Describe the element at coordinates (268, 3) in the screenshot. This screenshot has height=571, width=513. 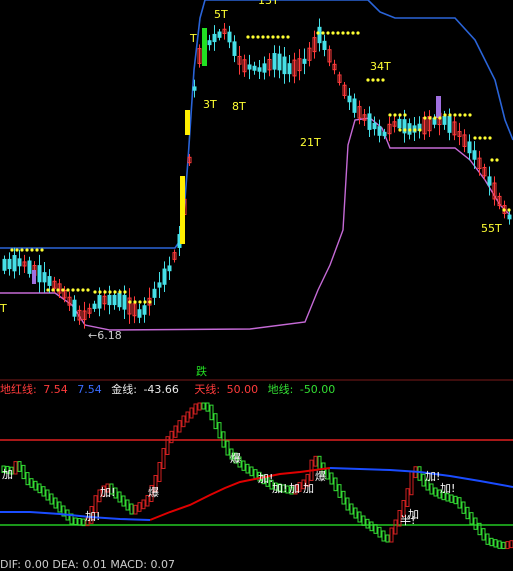
I see `annotation-t13: 13T` at that location.